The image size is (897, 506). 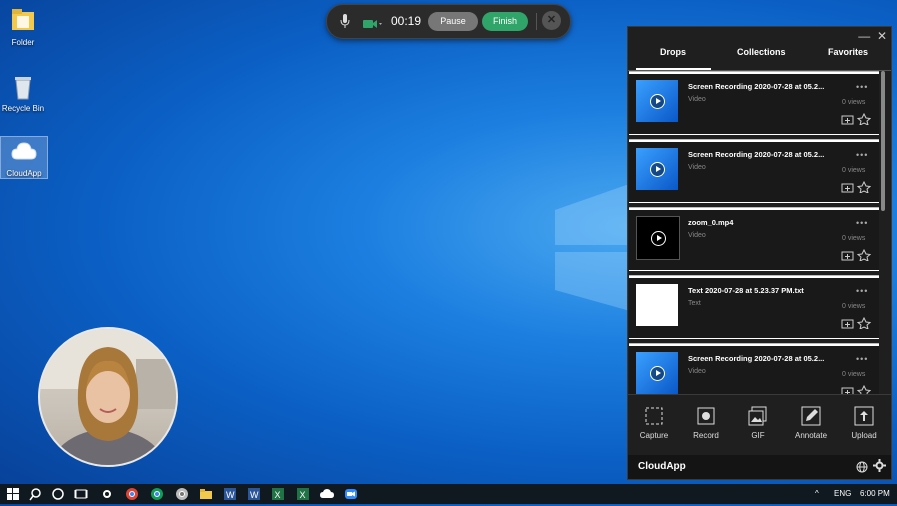 What do you see at coordinates (23, 108) in the screenshot?
I see `desktop-icon-label: Recycle Bin` at bounding box center [23, 108].